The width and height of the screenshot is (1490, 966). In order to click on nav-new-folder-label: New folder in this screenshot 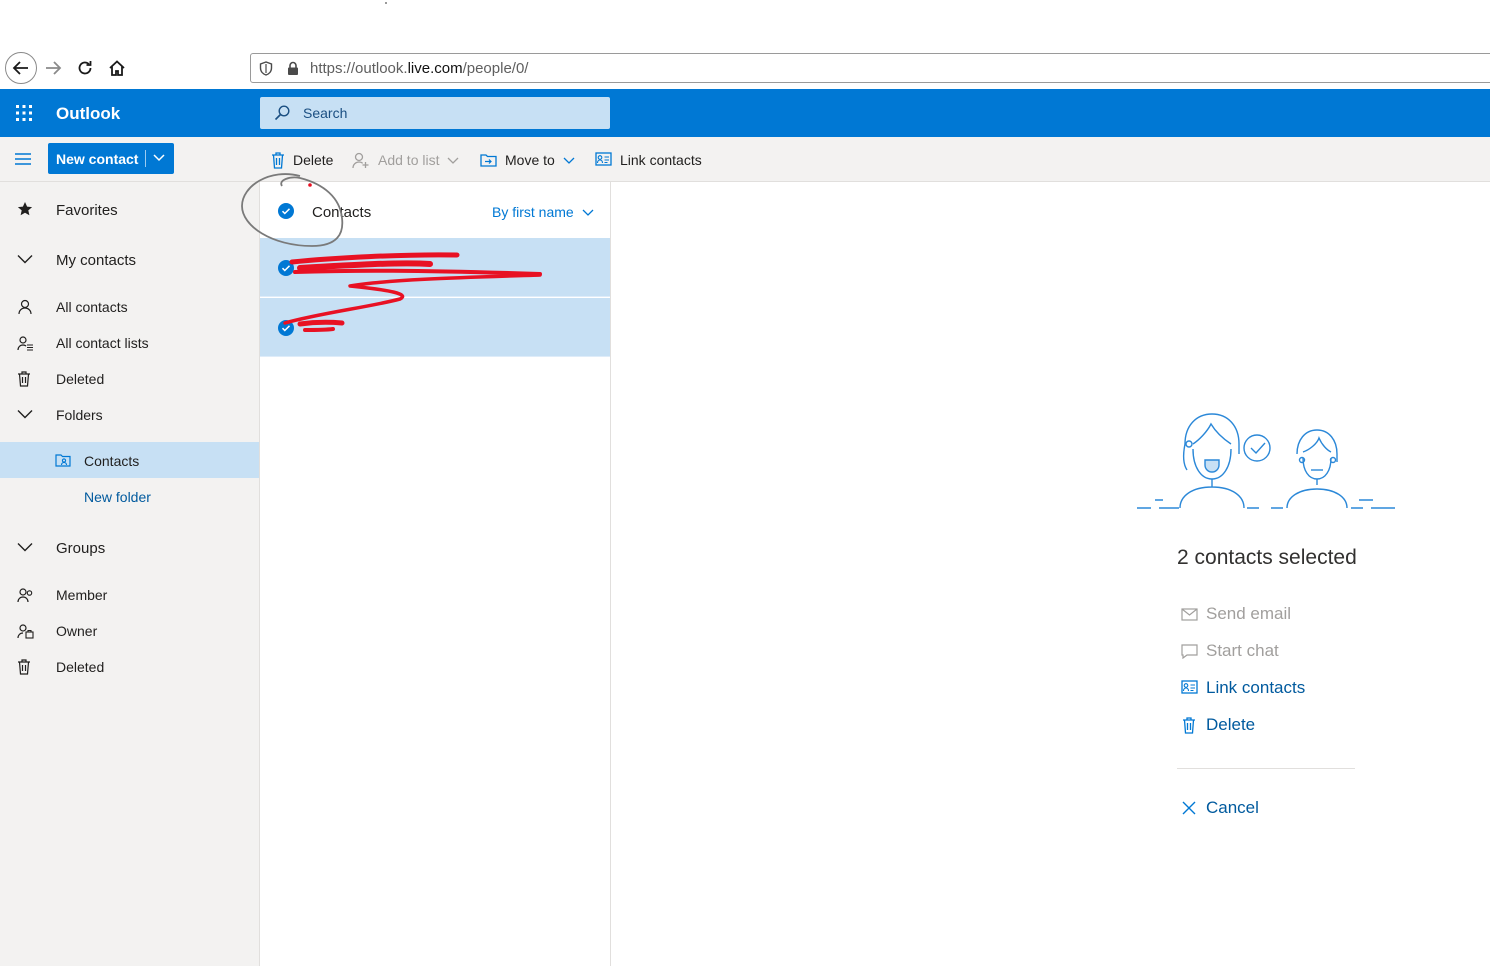, I will do `click(117, 497)`.